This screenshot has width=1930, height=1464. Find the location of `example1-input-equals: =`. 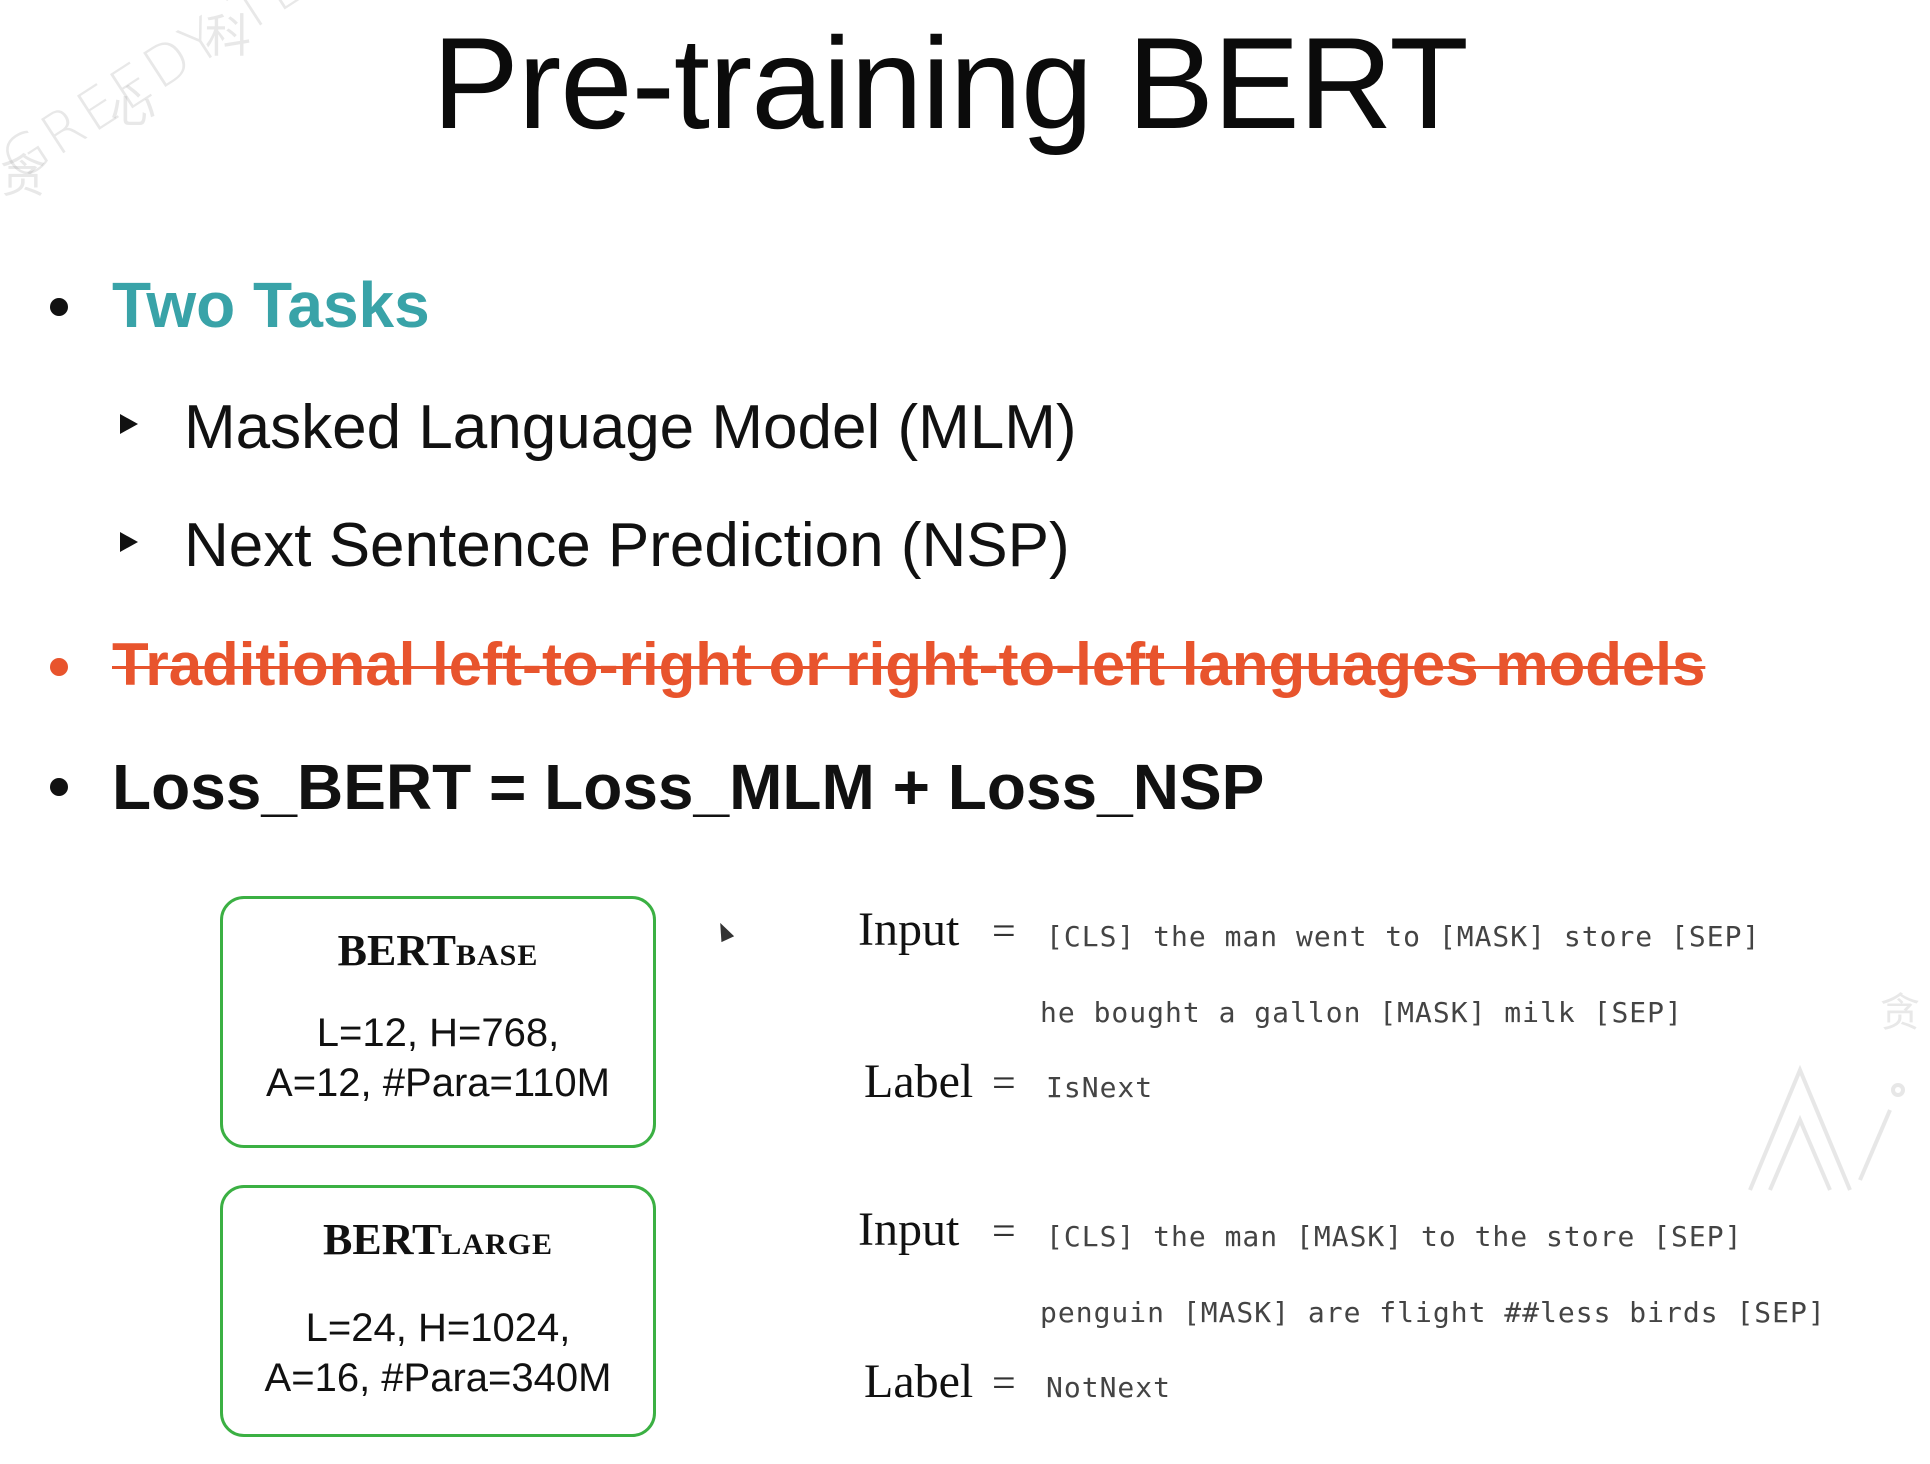

example1-input-equals: = is located at coordinates (1004, 932).